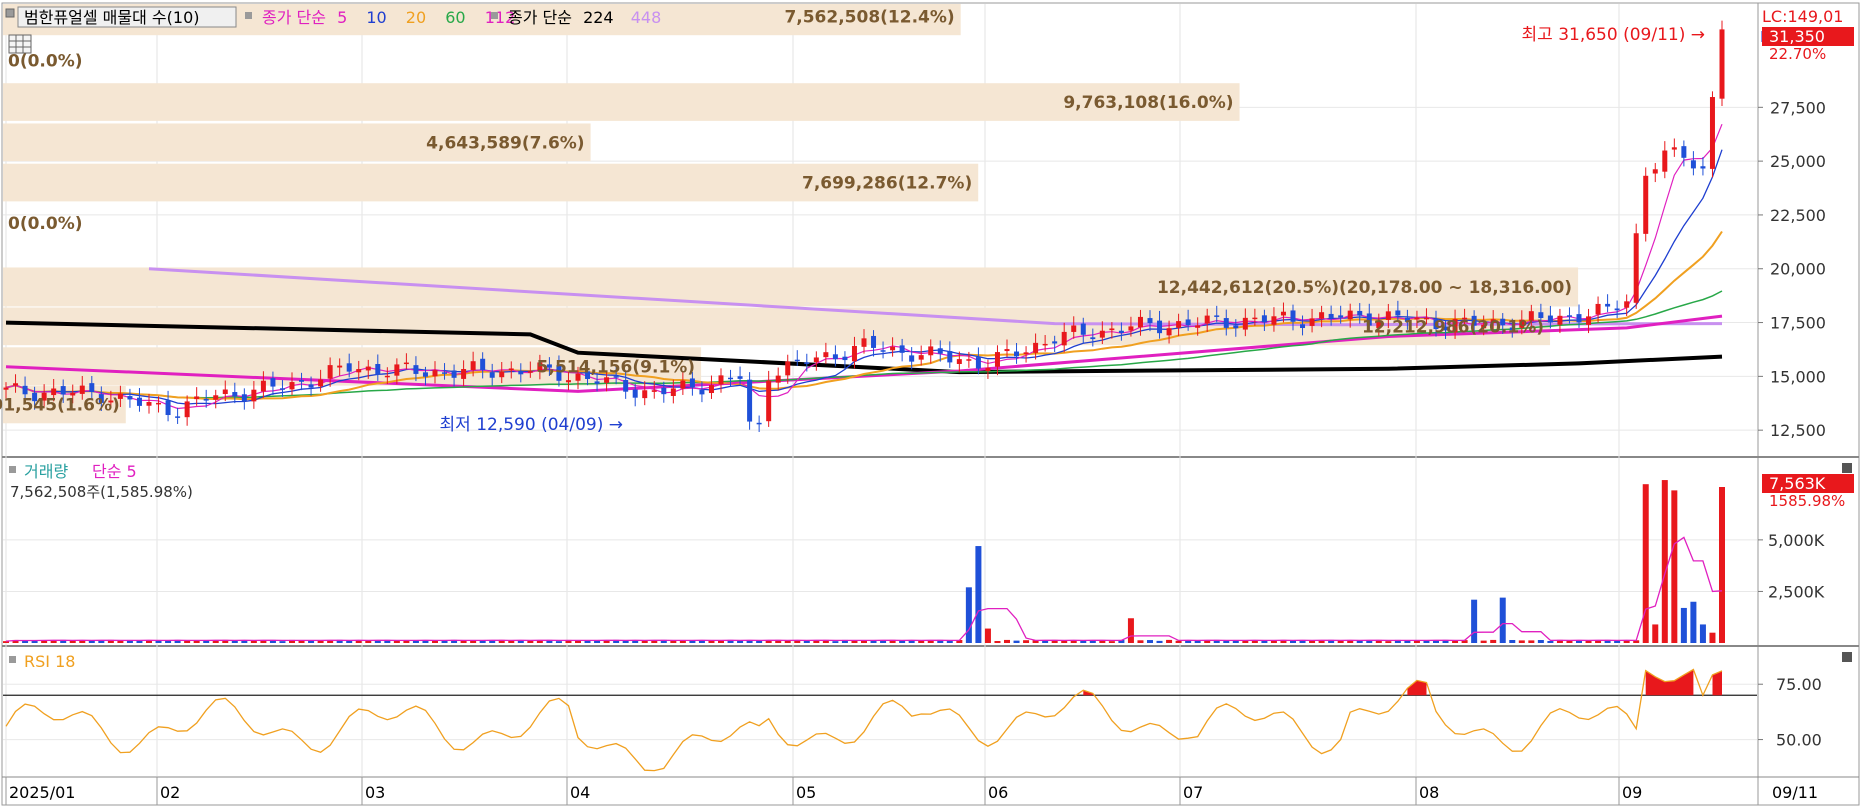 The width and height of the screenshot is (1863, 812). Describe the element at coordinates (1847, 657) in the screenshot. I see `rsi-panel-close-icon` at that location.